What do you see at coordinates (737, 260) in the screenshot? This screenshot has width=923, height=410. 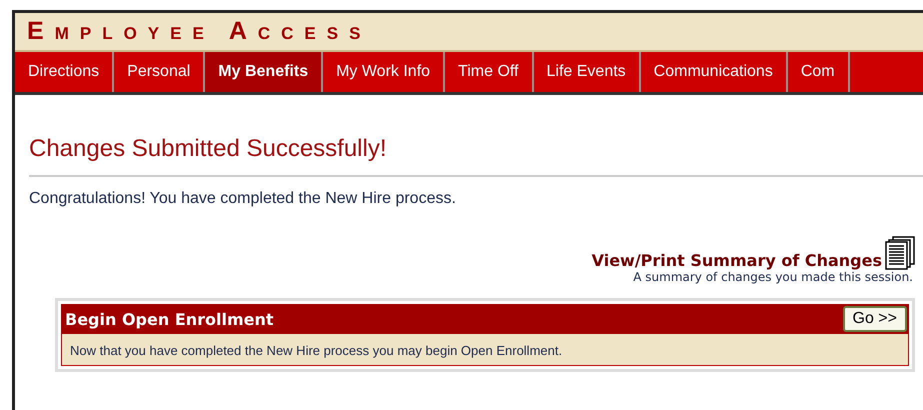 I see `summary-link: View/Print Summary of Changes` at bounding box center [737, 260].